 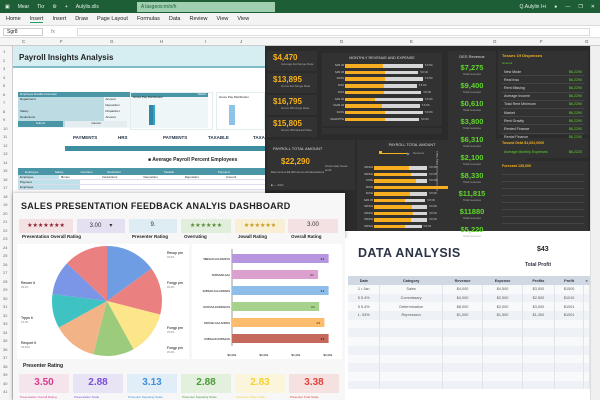 What do you see at coordinates (543, 129) in the screenshot?
I see `tosses-row: Rented Finance $6,2290` at bounding box center [543, 129].